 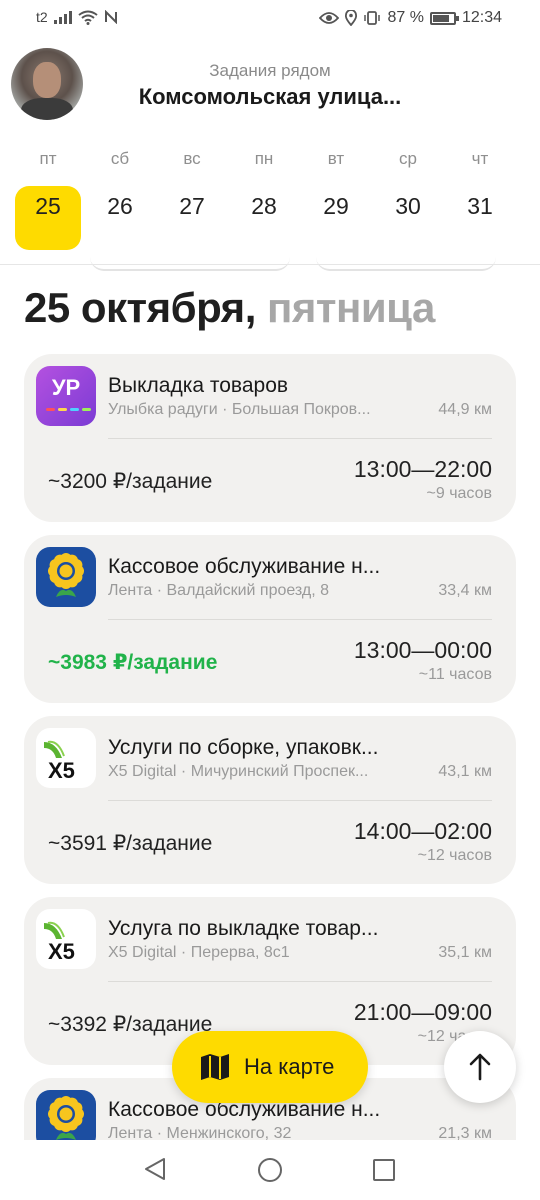 What do you see at coordinates (351, 307) in the screenshot?
I see `date-heading-weekday: пятница` at bounding box center [351, 307].